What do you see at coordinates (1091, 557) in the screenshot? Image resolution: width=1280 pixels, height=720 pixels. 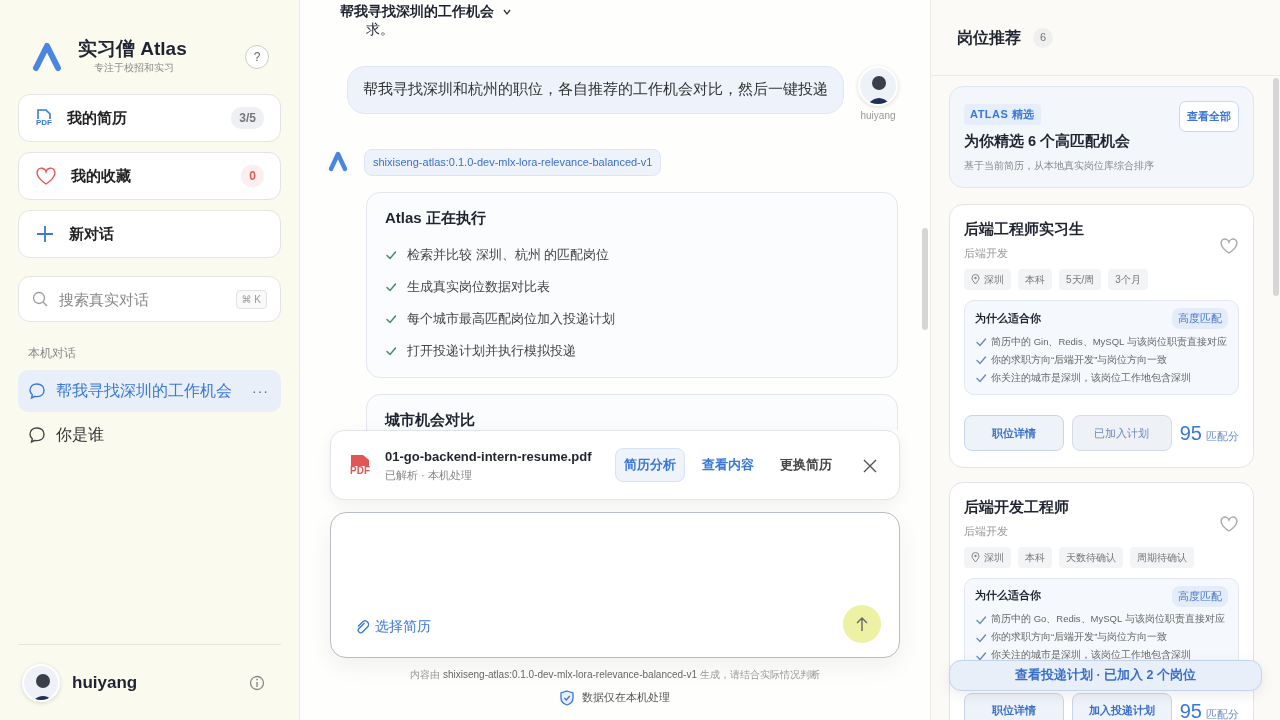 I see `job-tag: 天数待确认` at bounding box center [1091, 557].